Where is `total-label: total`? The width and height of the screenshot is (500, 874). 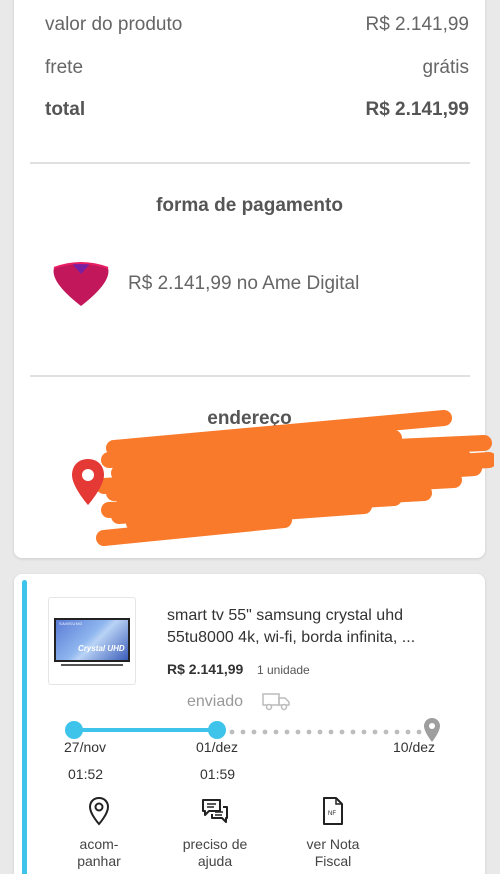 total-label: total is located at coordinates (65, 109).